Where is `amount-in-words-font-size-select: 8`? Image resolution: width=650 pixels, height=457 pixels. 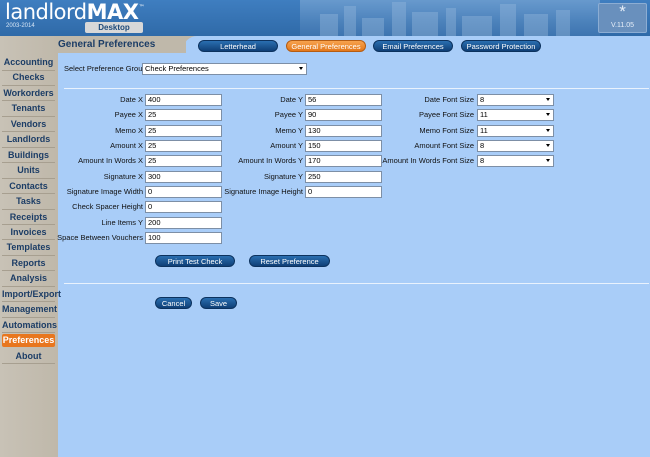 amount-in-words-font-size-select: 8 is located at coordinates (515, 161).